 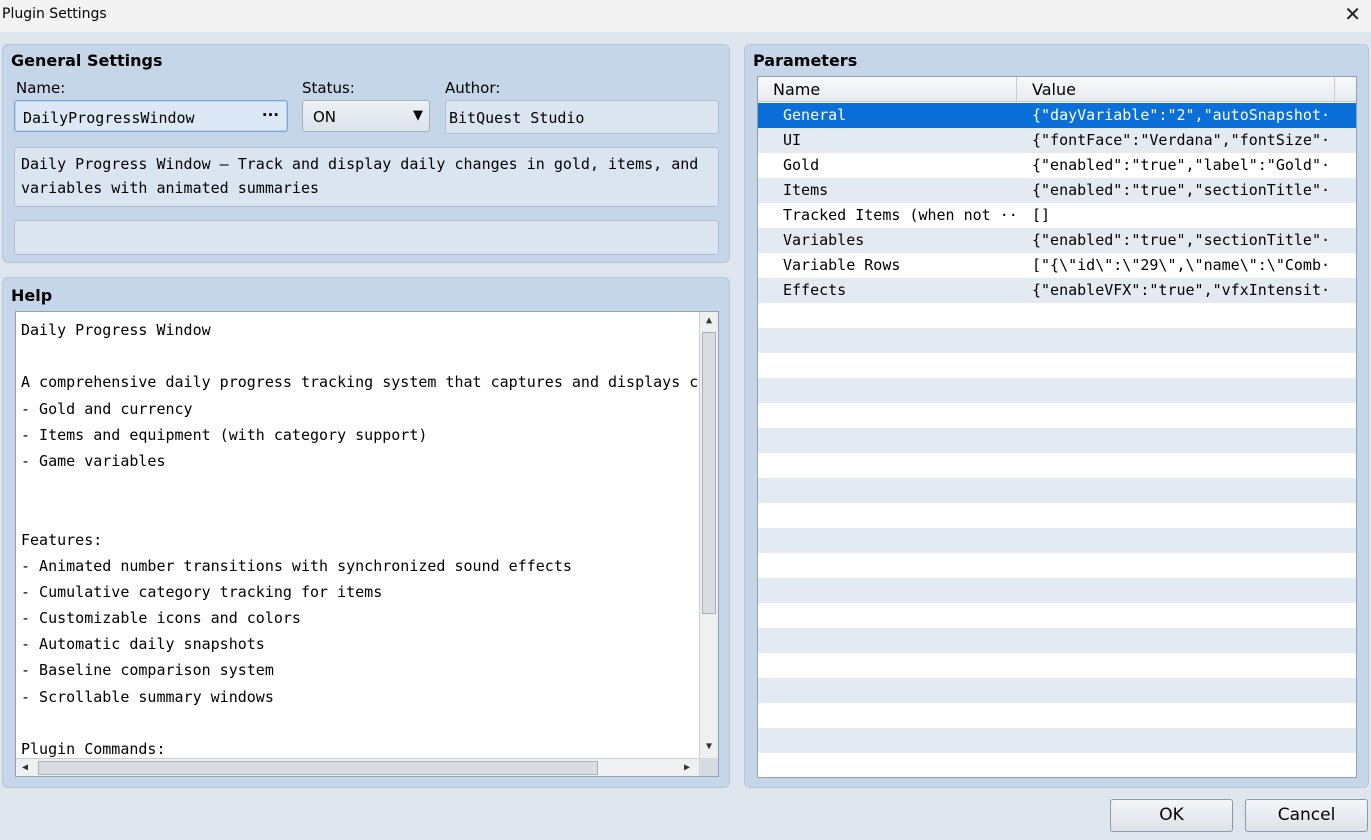 I want to click on ok-button: OK, so click(x=1171, y=815).